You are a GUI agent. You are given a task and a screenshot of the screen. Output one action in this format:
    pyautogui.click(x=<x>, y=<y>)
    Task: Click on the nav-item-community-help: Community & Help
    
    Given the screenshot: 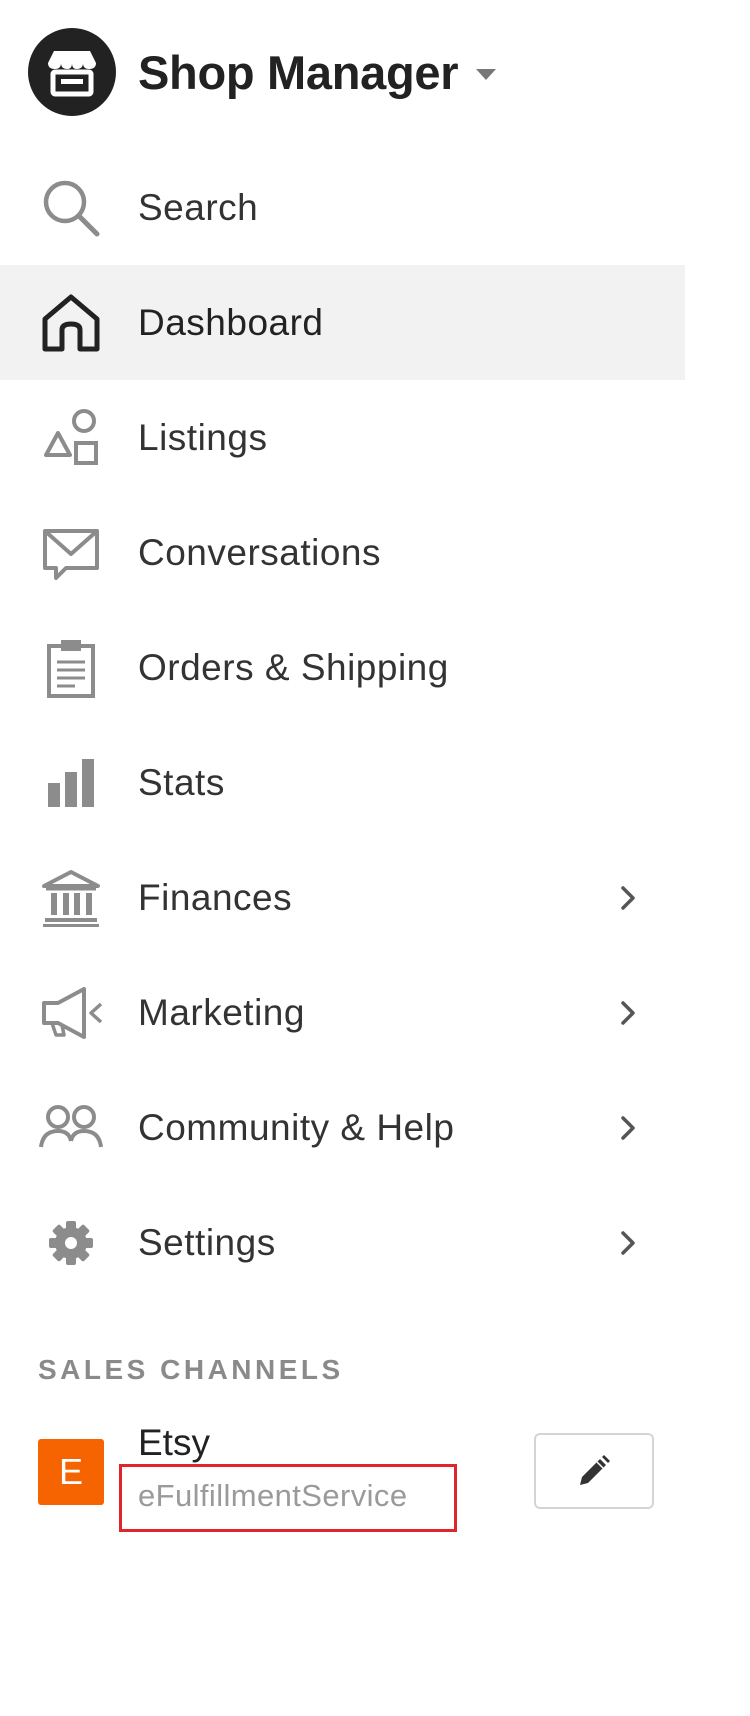 What is the action you would take?
    pyautogui.click(x=342, y=1127)
    